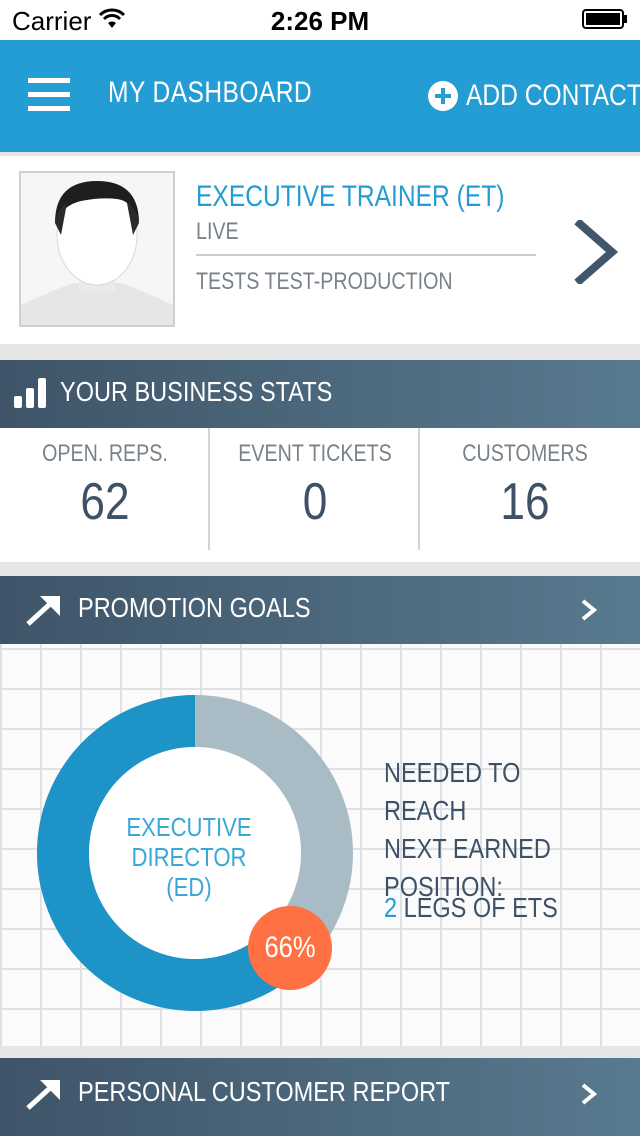 Image resolution: width=640 pixels, height=1136 pixels. Describe the element at coordinates (477, 907) in the screenshot. I see `legs-text: LEGS OF ETS` at that location.